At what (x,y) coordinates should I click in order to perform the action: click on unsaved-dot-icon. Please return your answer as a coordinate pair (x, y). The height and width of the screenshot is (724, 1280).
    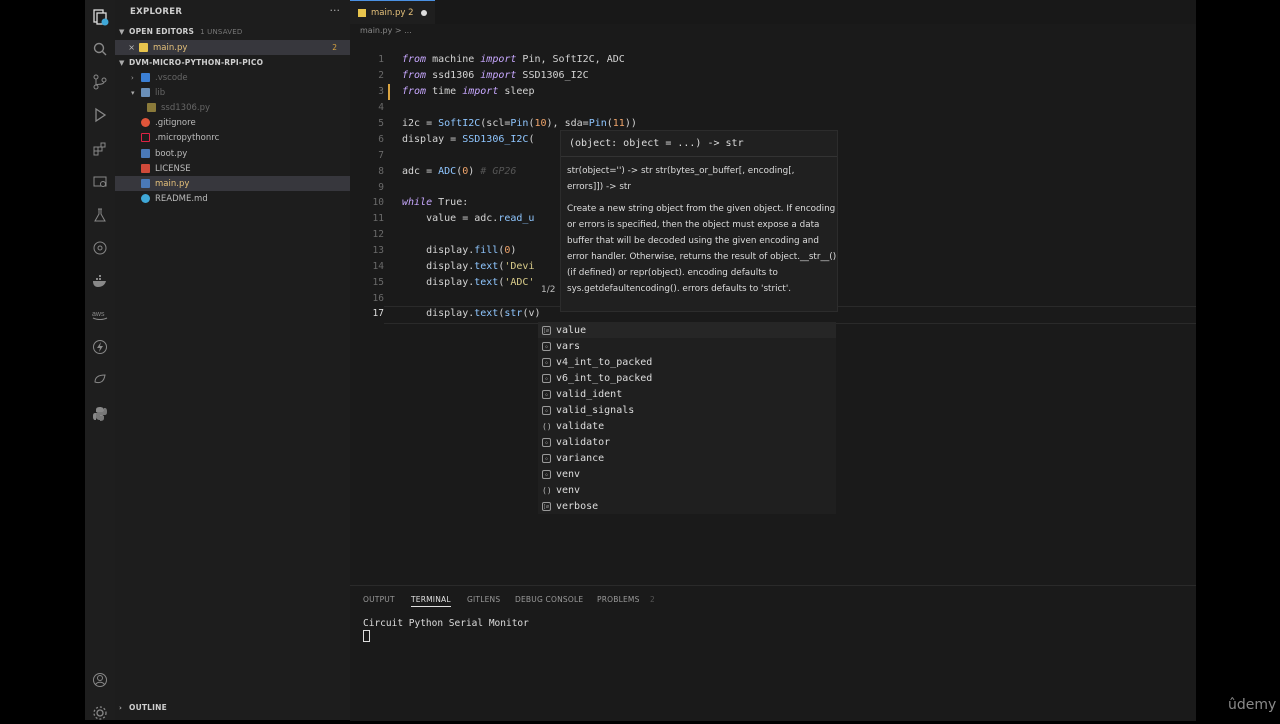
    Looking at the image, I should click on (424, 12).